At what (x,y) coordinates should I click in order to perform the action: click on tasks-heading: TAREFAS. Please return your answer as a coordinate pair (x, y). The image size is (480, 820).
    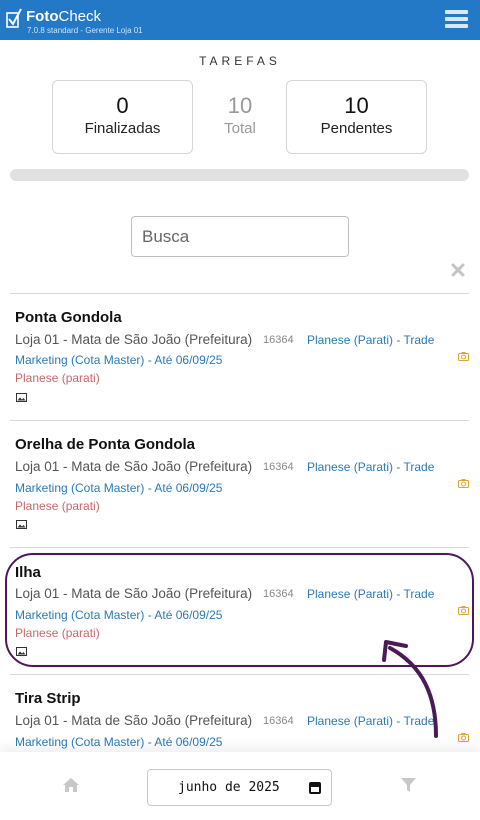
    Looking at the image, I should click on (240, 61).